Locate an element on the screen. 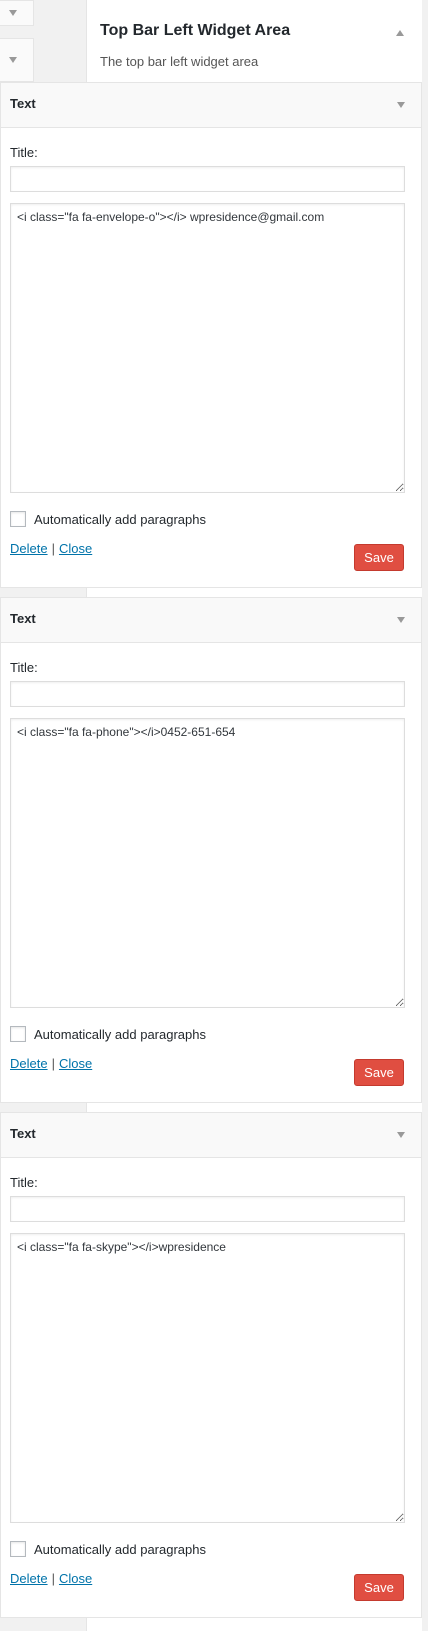  chevron-up-icon is located at coordinates (400, 33).